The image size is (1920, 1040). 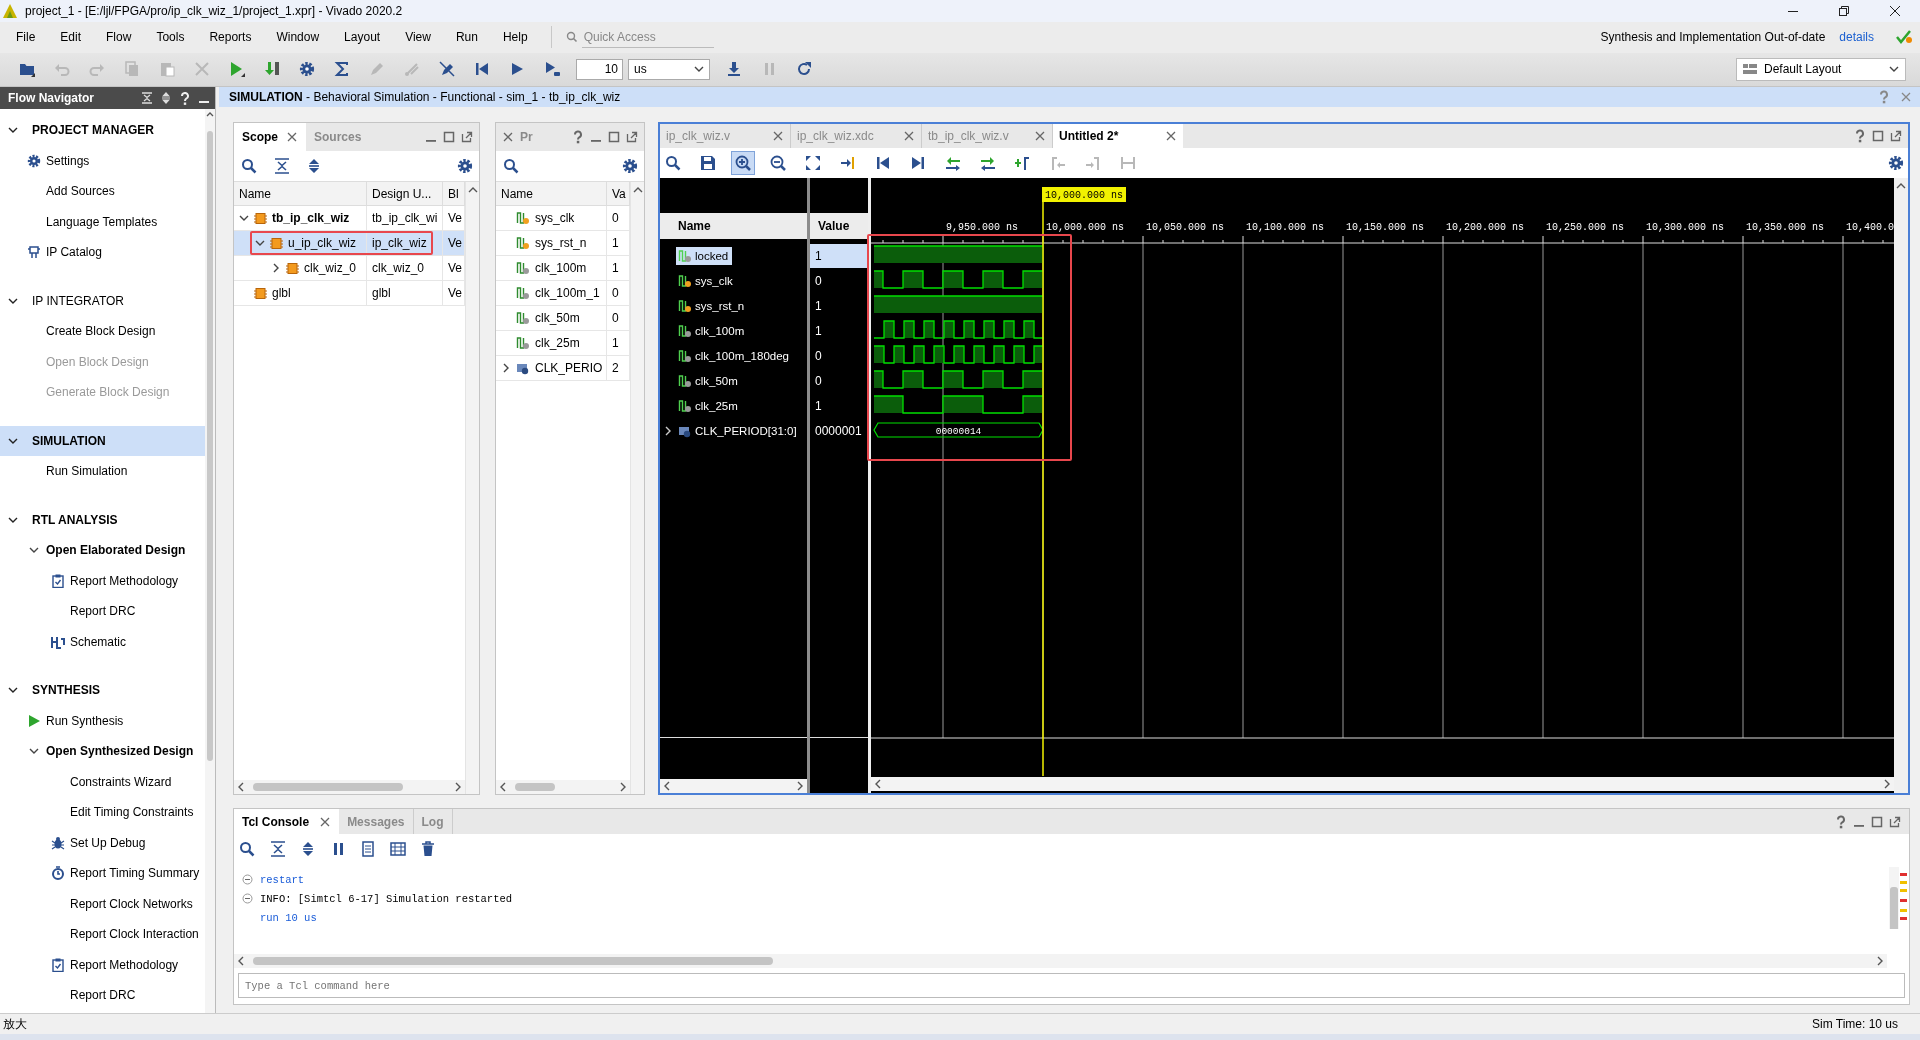 I want to click on signal-name: locked, so click(x=704, y=255).